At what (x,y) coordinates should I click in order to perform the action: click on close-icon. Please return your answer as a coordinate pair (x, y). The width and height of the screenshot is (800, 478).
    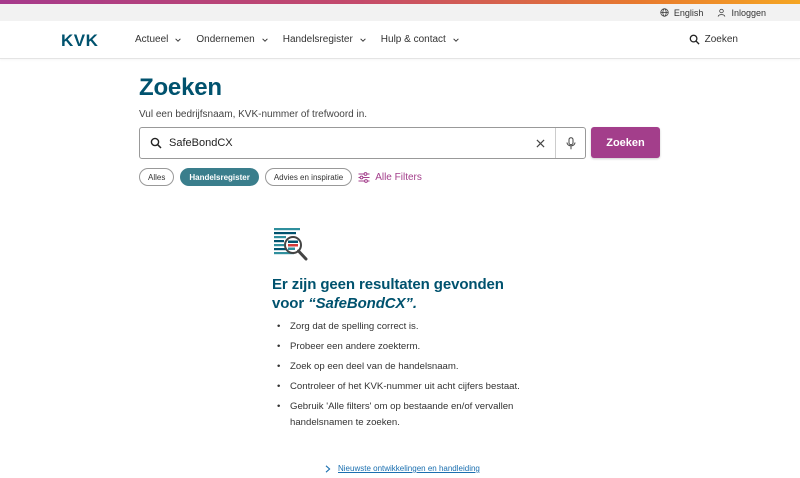
    Looking at the image, I should click on (540, 143).